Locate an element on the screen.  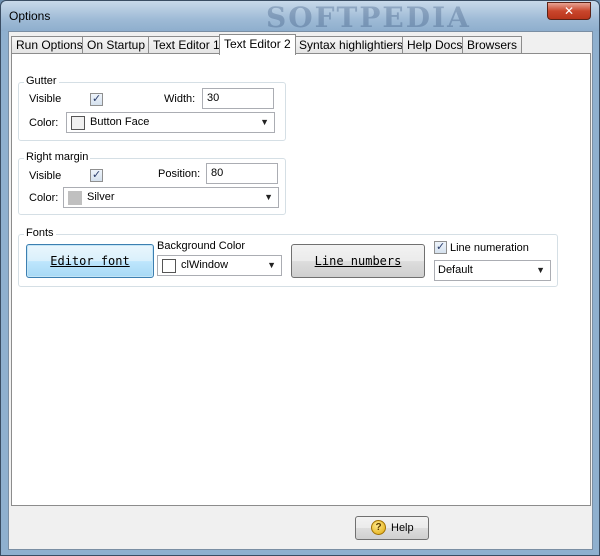
bottom-button-bar: ? Help is located at coordinates (301, 528).